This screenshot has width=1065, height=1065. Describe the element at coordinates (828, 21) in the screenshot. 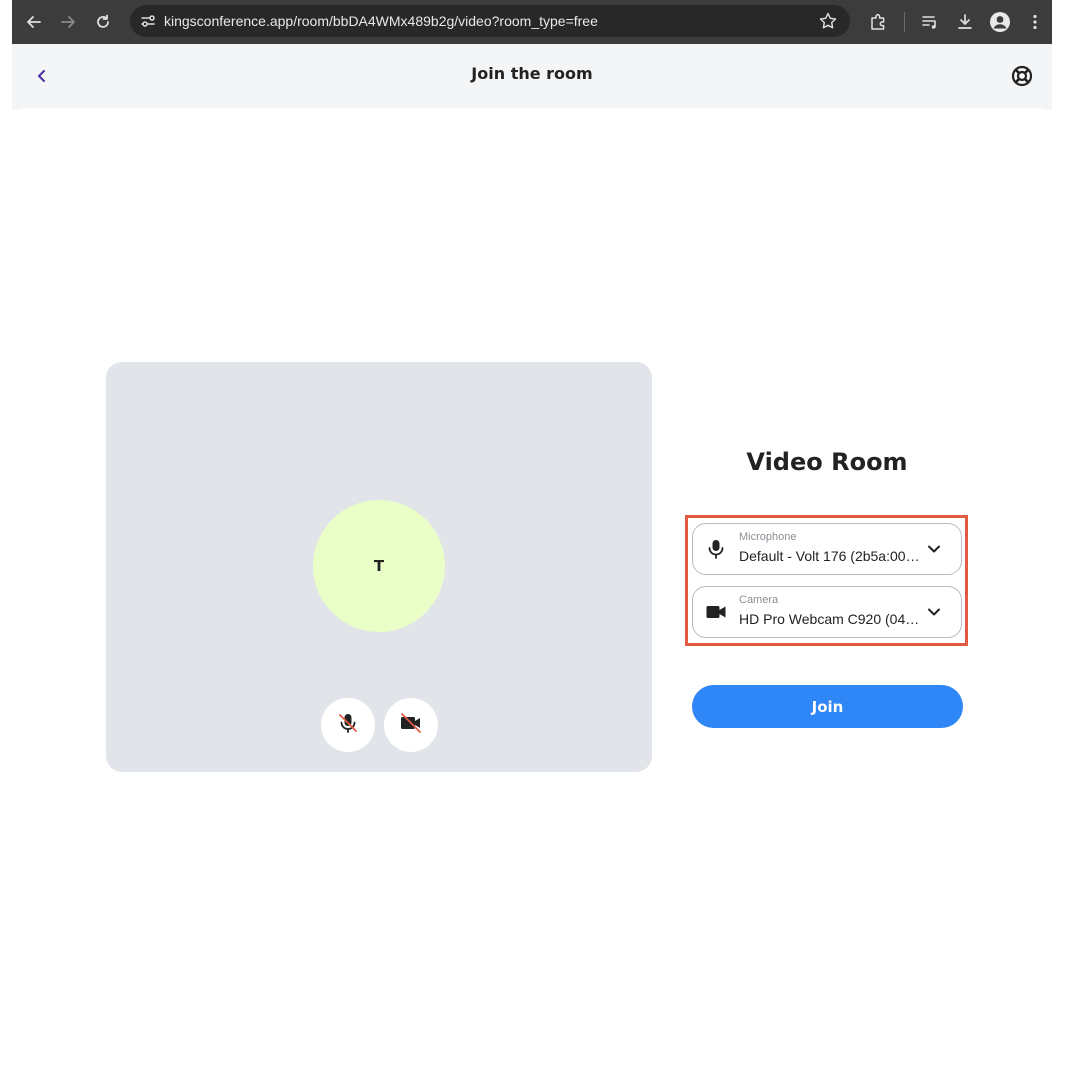

I see `bookmark-star-icon` at that location.